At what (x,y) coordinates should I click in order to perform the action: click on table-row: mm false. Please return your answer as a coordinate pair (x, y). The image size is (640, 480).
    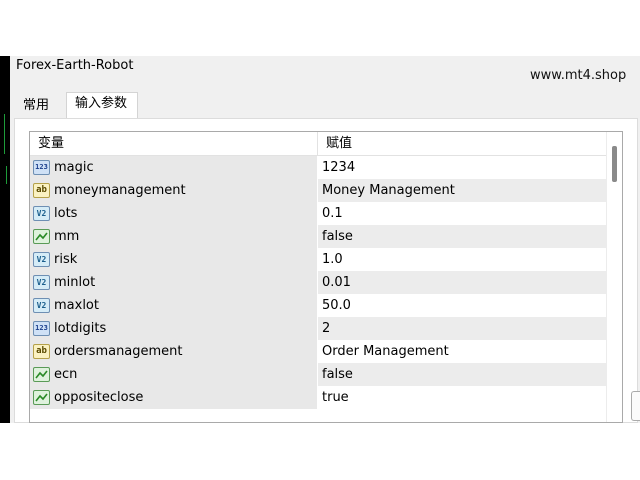
    Looking at the image, I should click on (319, 236).